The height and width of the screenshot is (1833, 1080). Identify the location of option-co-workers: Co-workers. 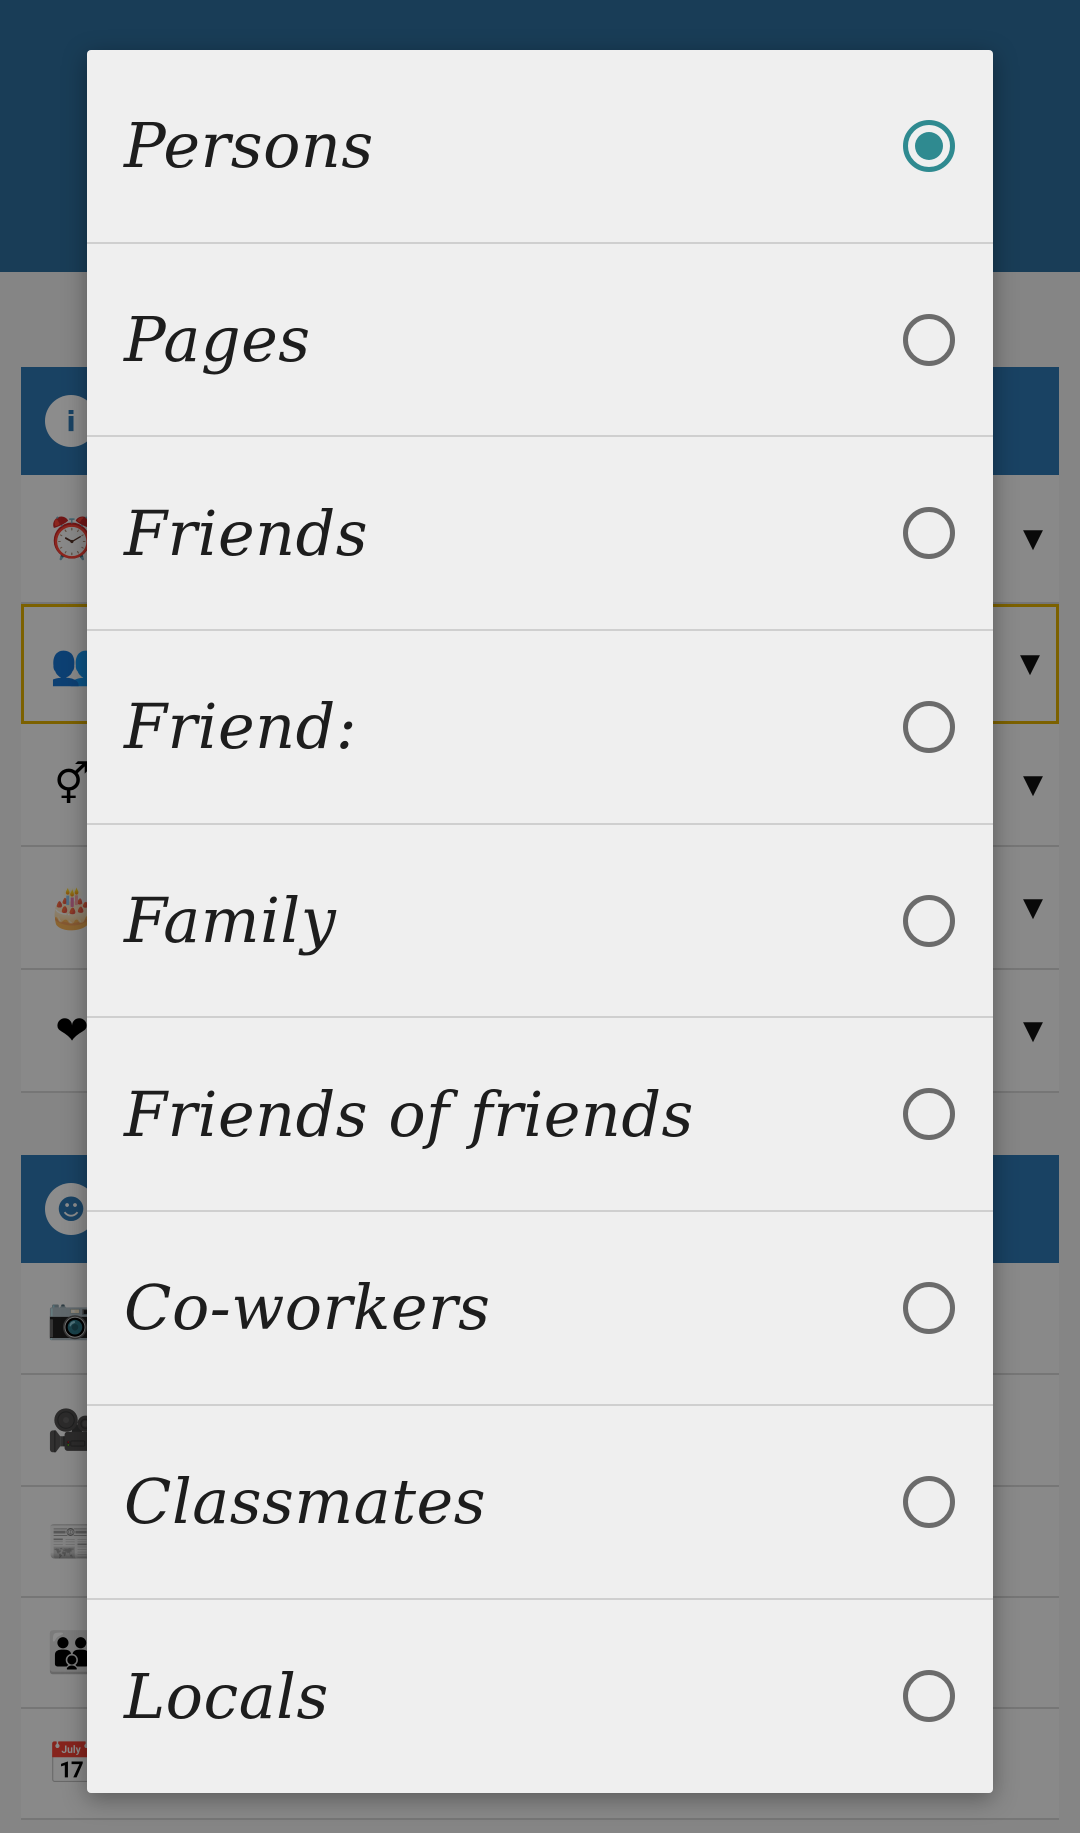
(540, 1309).